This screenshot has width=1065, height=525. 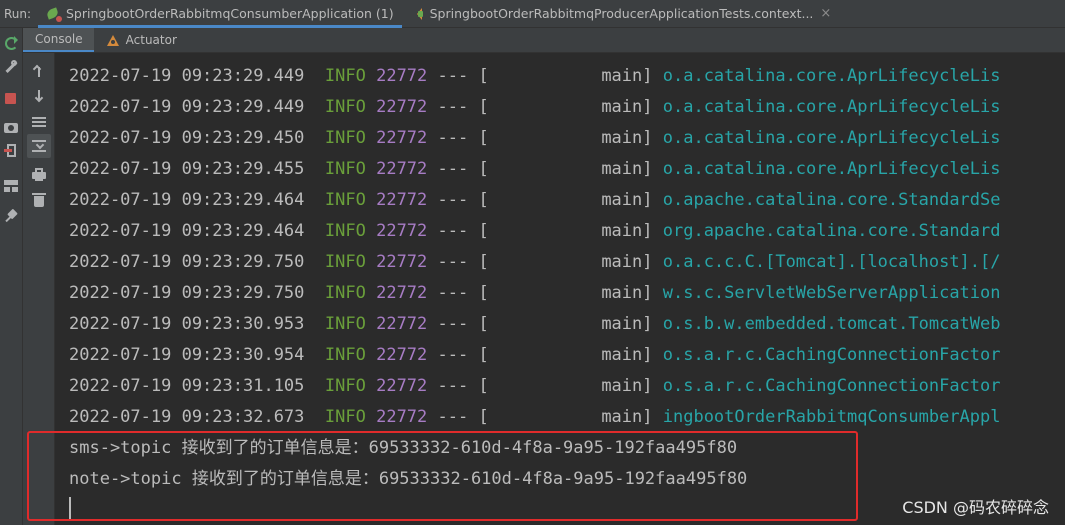 I want to click on run-label: Run:, so click(x=18, y=13).